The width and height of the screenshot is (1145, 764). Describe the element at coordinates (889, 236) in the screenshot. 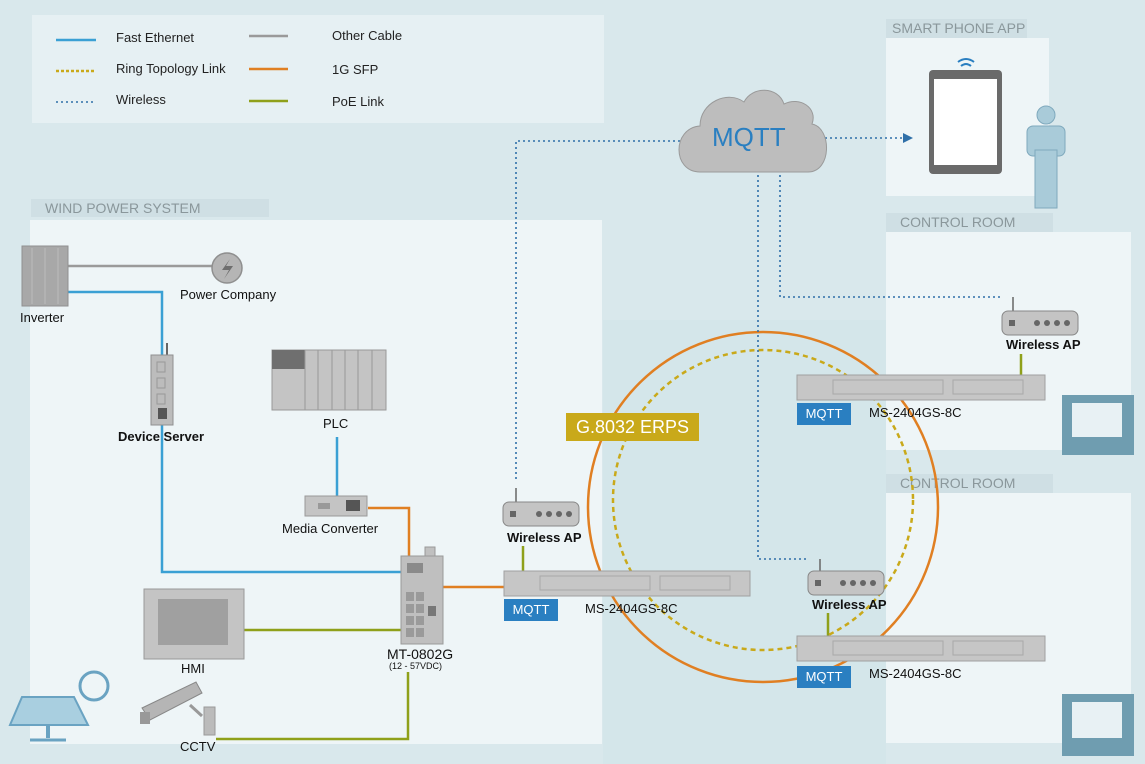

I see `wireless-cloud-ap2` at that location.